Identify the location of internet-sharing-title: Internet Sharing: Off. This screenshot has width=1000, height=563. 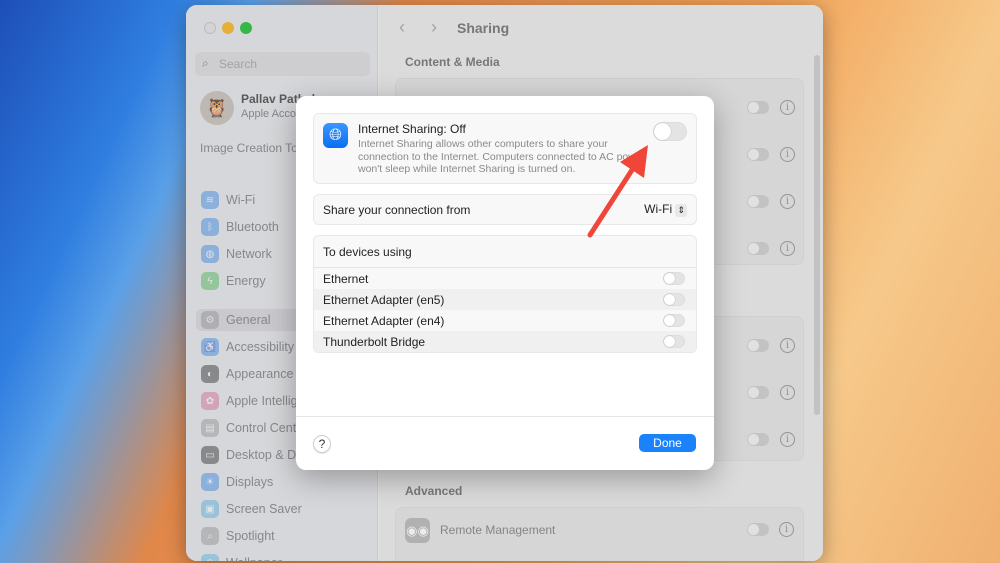
(412, 129).